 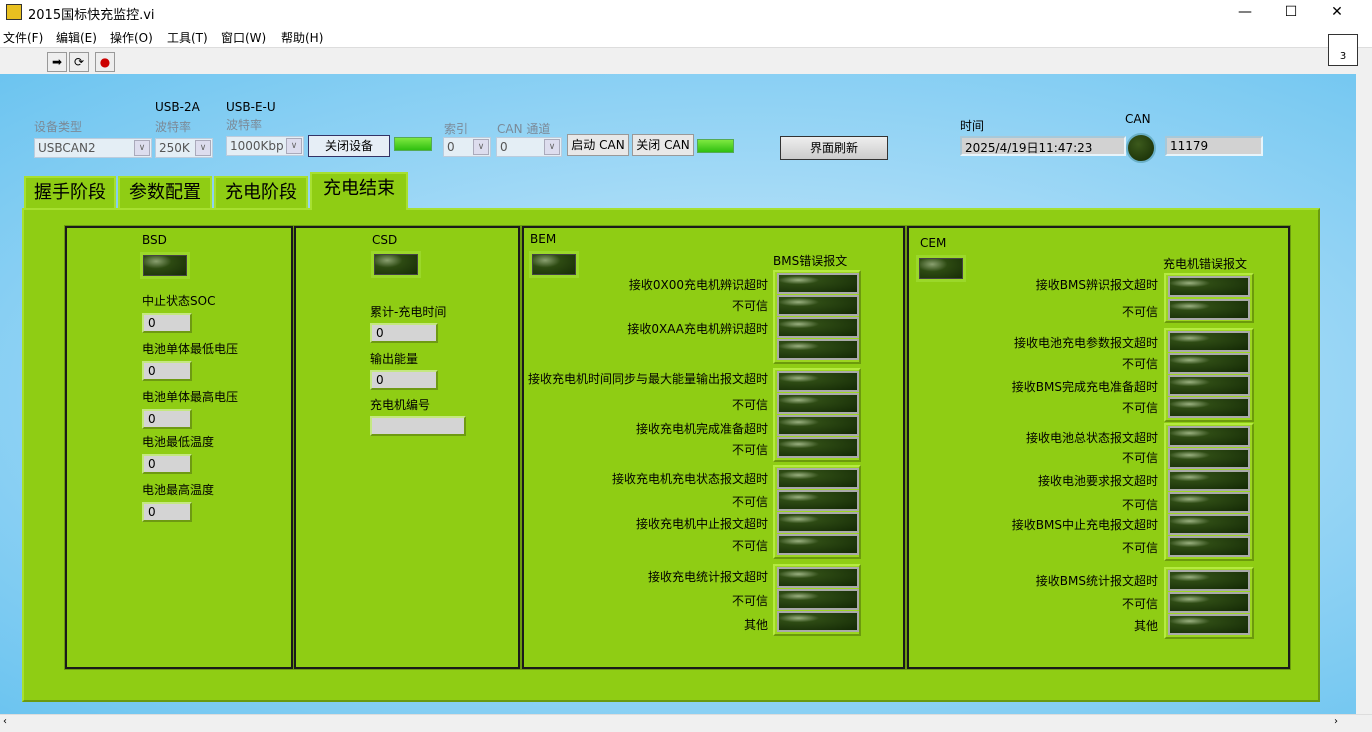 What do you see at coordinates (91, 15) in the screenshot?
I see `window-title: 2015国标快充监控.vi` at bounding box center [91, 15].